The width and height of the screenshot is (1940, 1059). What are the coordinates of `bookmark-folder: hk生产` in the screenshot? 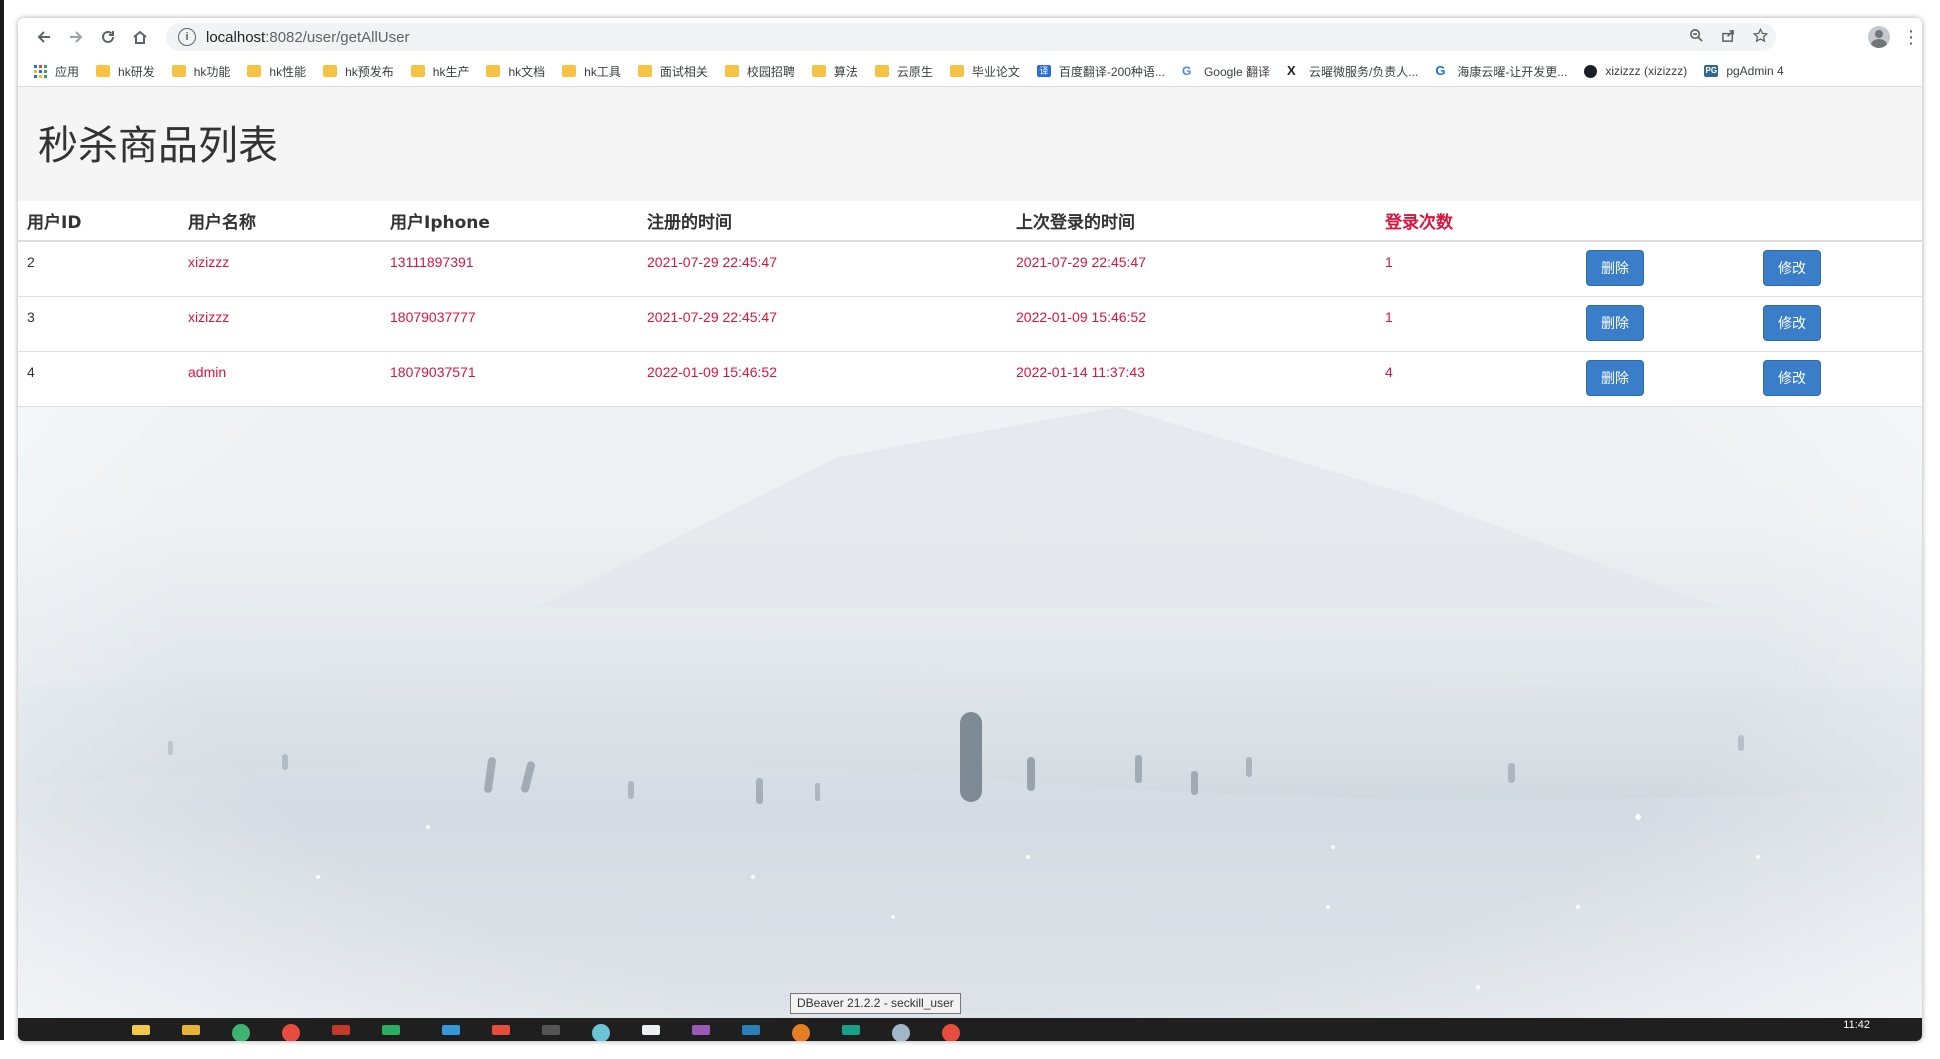 It's located at (439, 71).